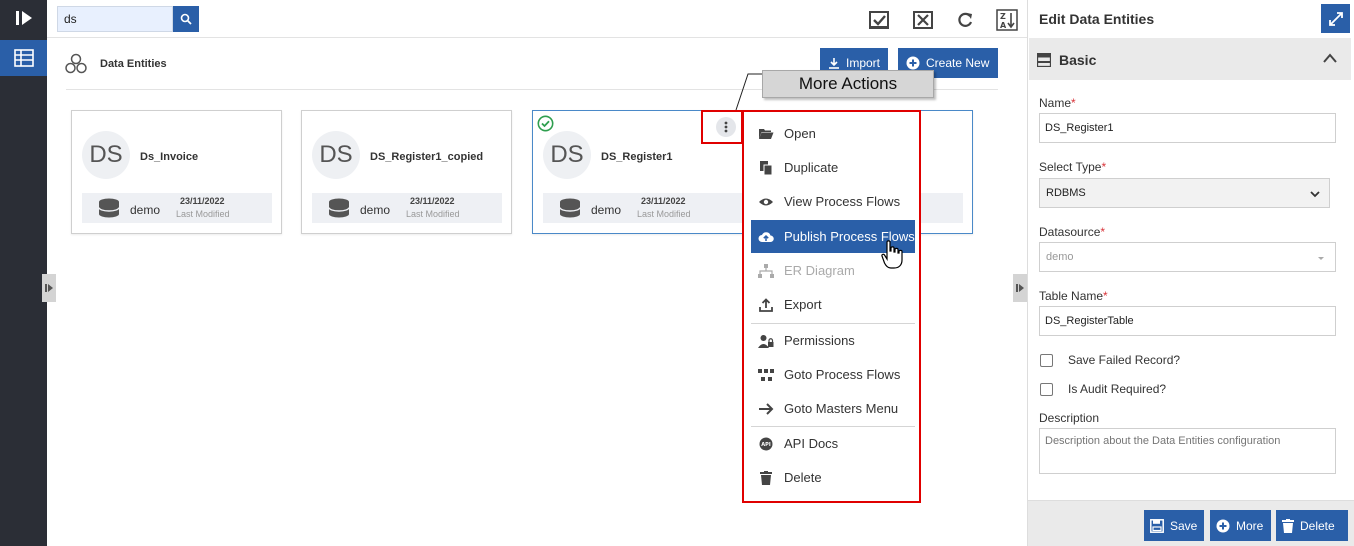 Image resolution: width=1354 pixels, height=546 pixels. I want to click on create-new-label: Create New, so click(958, 63).